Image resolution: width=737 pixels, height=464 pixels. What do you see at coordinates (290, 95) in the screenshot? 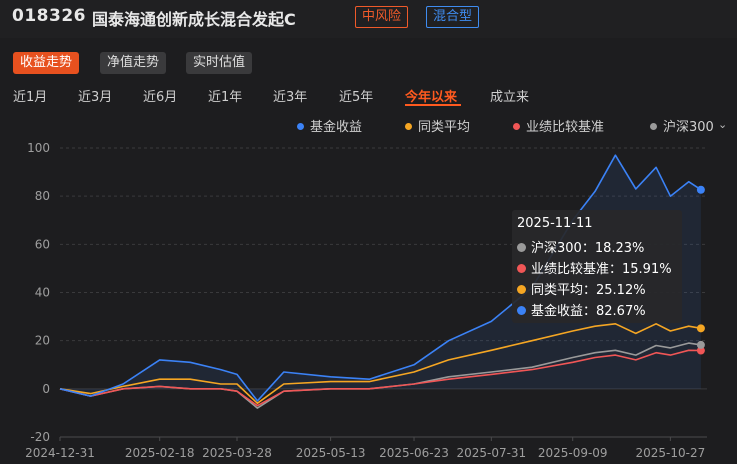
I see `period-tab-3y: 近3年` at bounding box center [290, 95].